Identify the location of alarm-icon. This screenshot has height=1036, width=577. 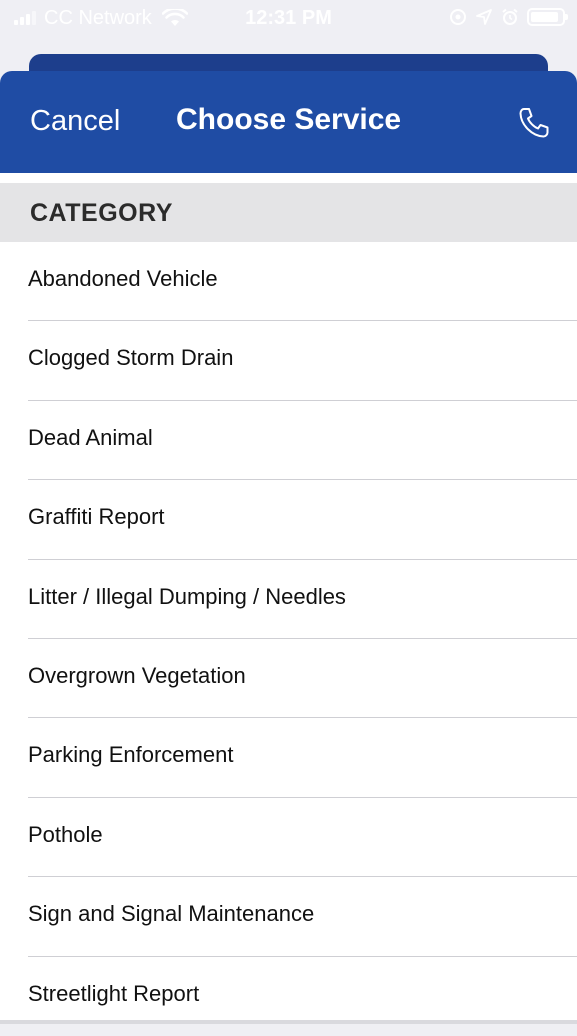
(510, 16).